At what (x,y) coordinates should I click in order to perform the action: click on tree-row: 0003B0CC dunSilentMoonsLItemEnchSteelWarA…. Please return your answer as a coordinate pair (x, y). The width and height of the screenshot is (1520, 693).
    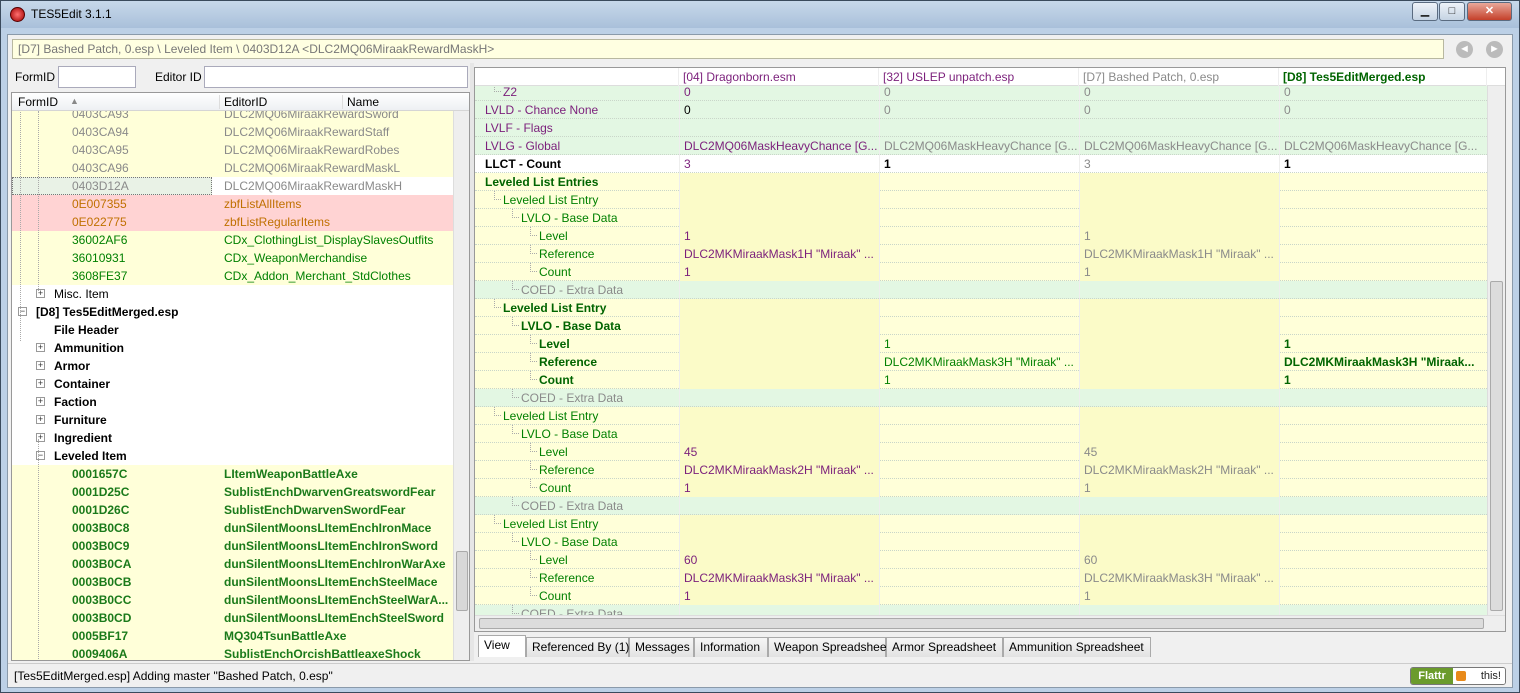
    Looking at the image, I should click on (232, 600).